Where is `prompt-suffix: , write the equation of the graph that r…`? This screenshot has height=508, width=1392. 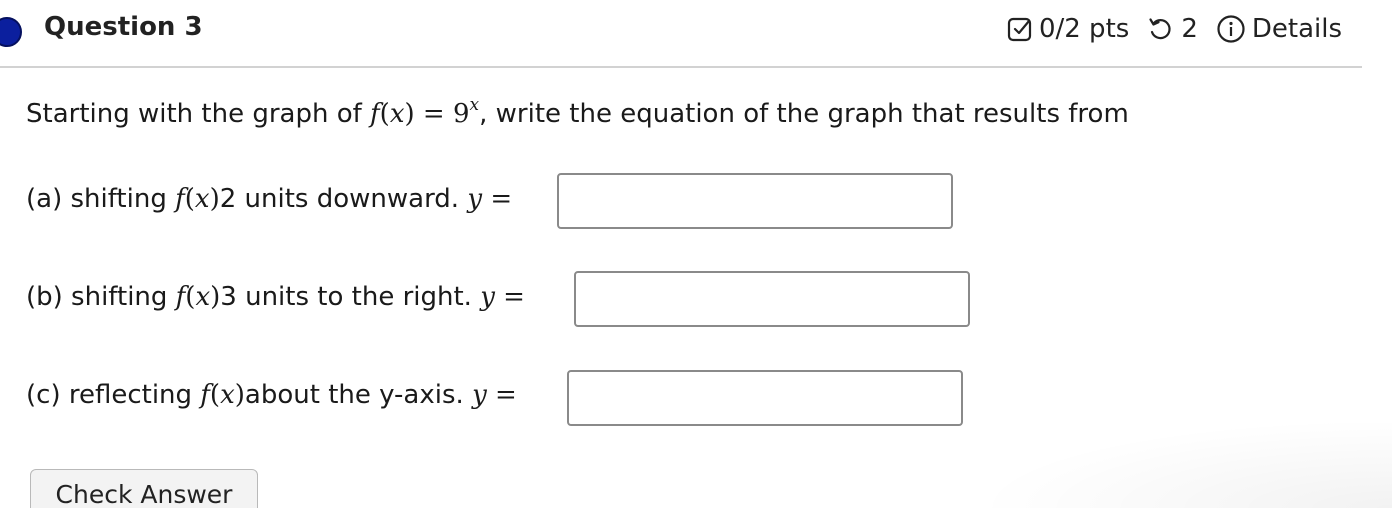
prompt-suffix: , write the equation of the graph that r… is located at coordinates (804, 114).